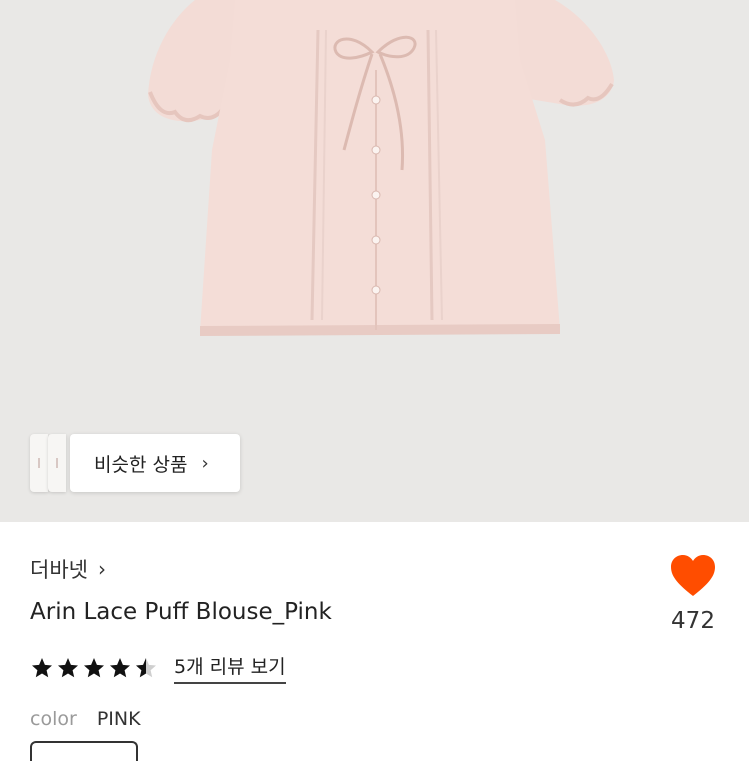 The height and width of the screenshot is (761, 749). I want to click on color-swatch, so click(84, 751).